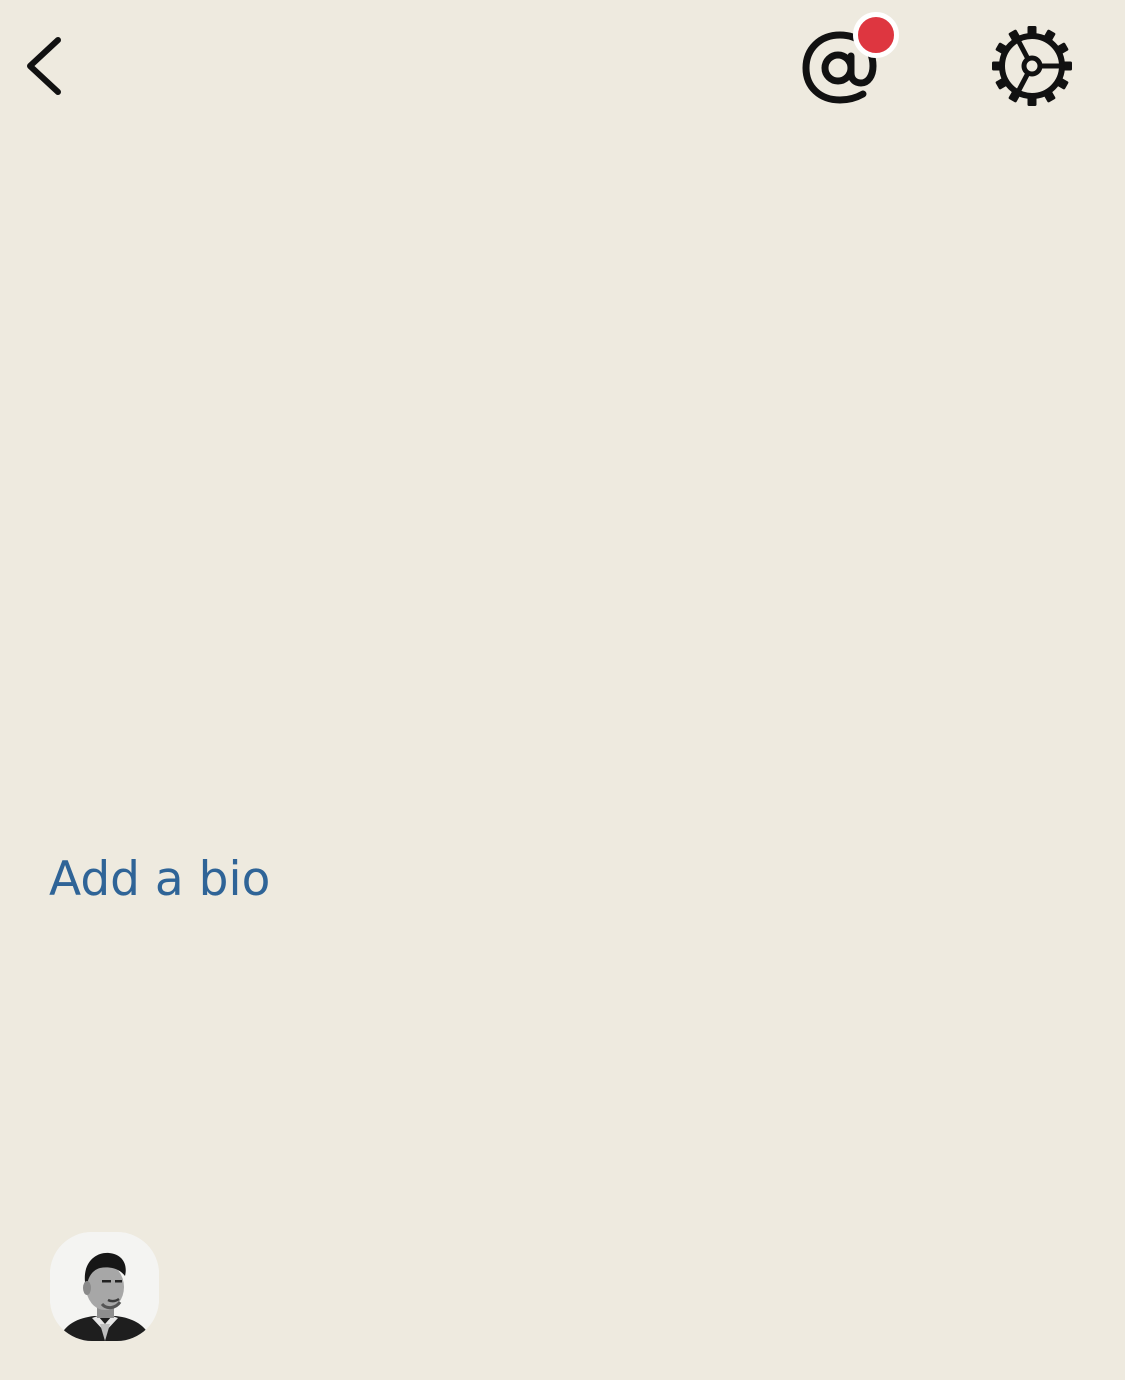 This screenshot has width=1125, height=1380. I want to click on settings-button, so click(1033, 66).